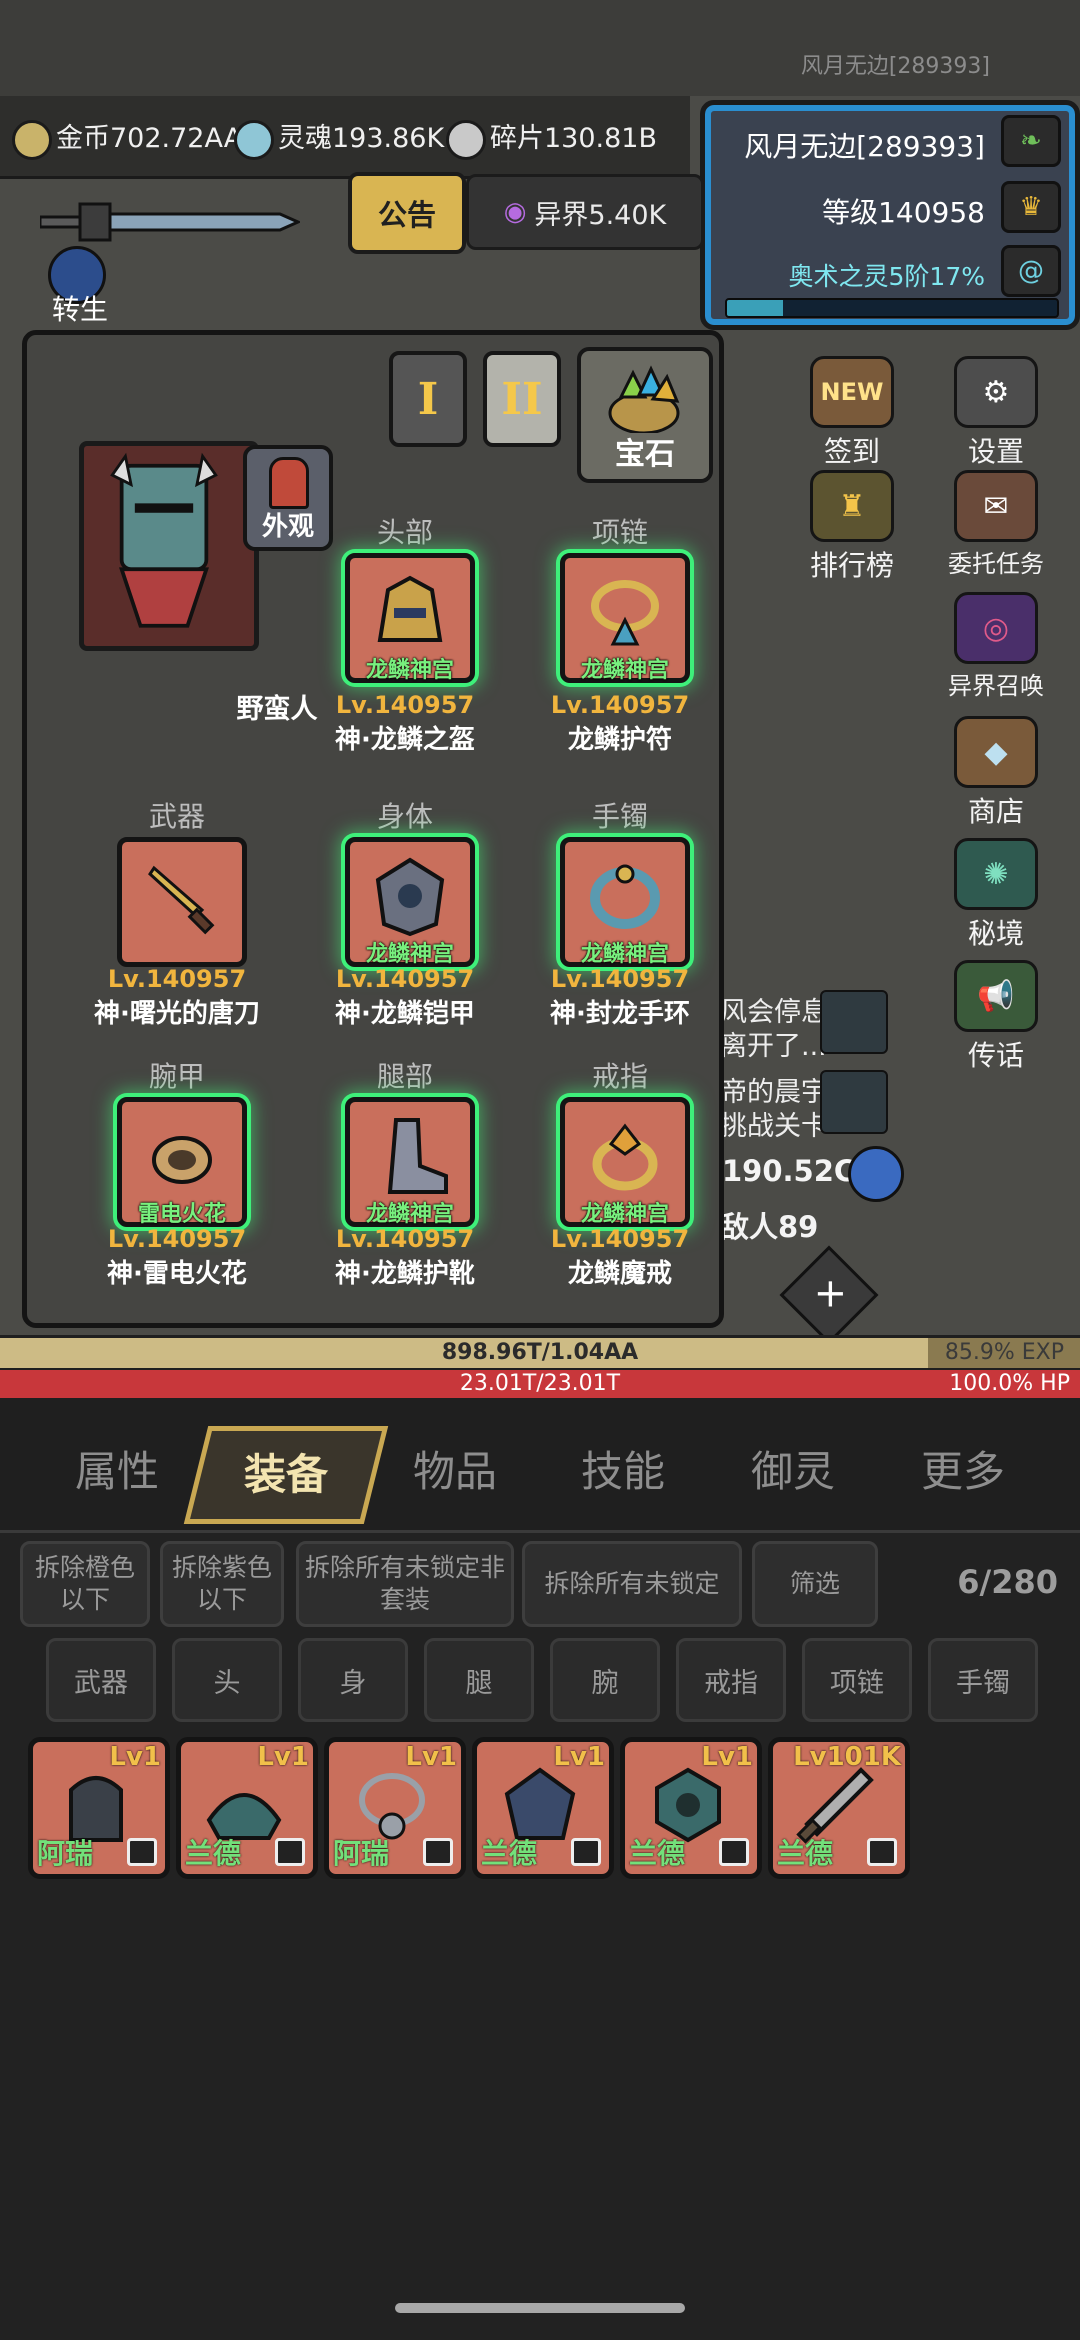  Describe the element at coordinates (1031, 271) in the screenshot. I see `arcane-swirl-icon: @` at that location.